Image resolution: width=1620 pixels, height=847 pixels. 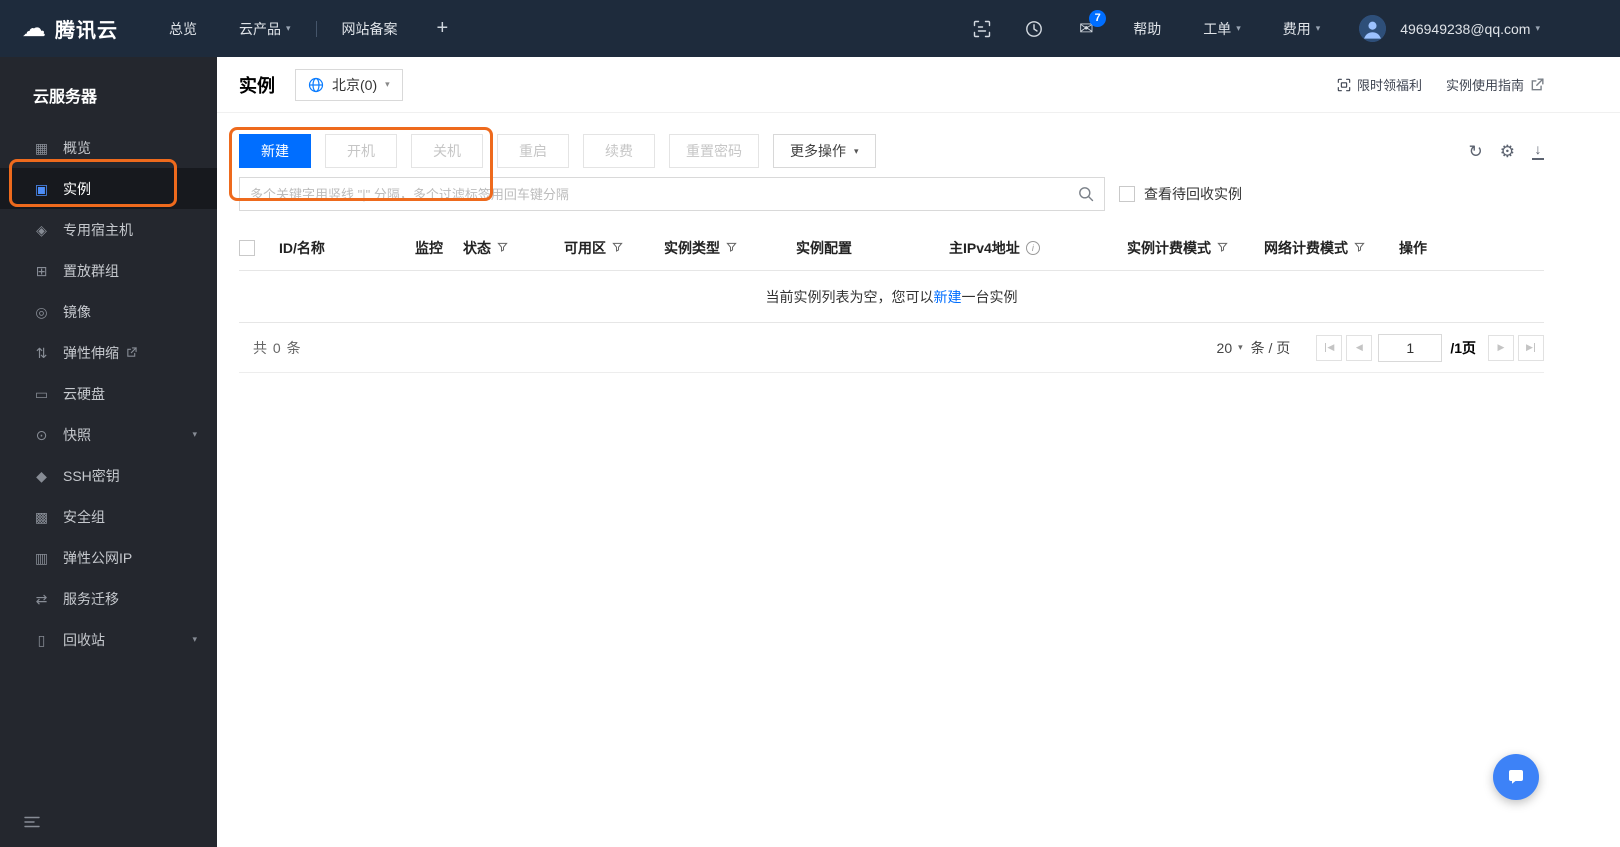 I want to click on col-instance-billing-mode: 实例计费模式, so click(x=1195, y=248).